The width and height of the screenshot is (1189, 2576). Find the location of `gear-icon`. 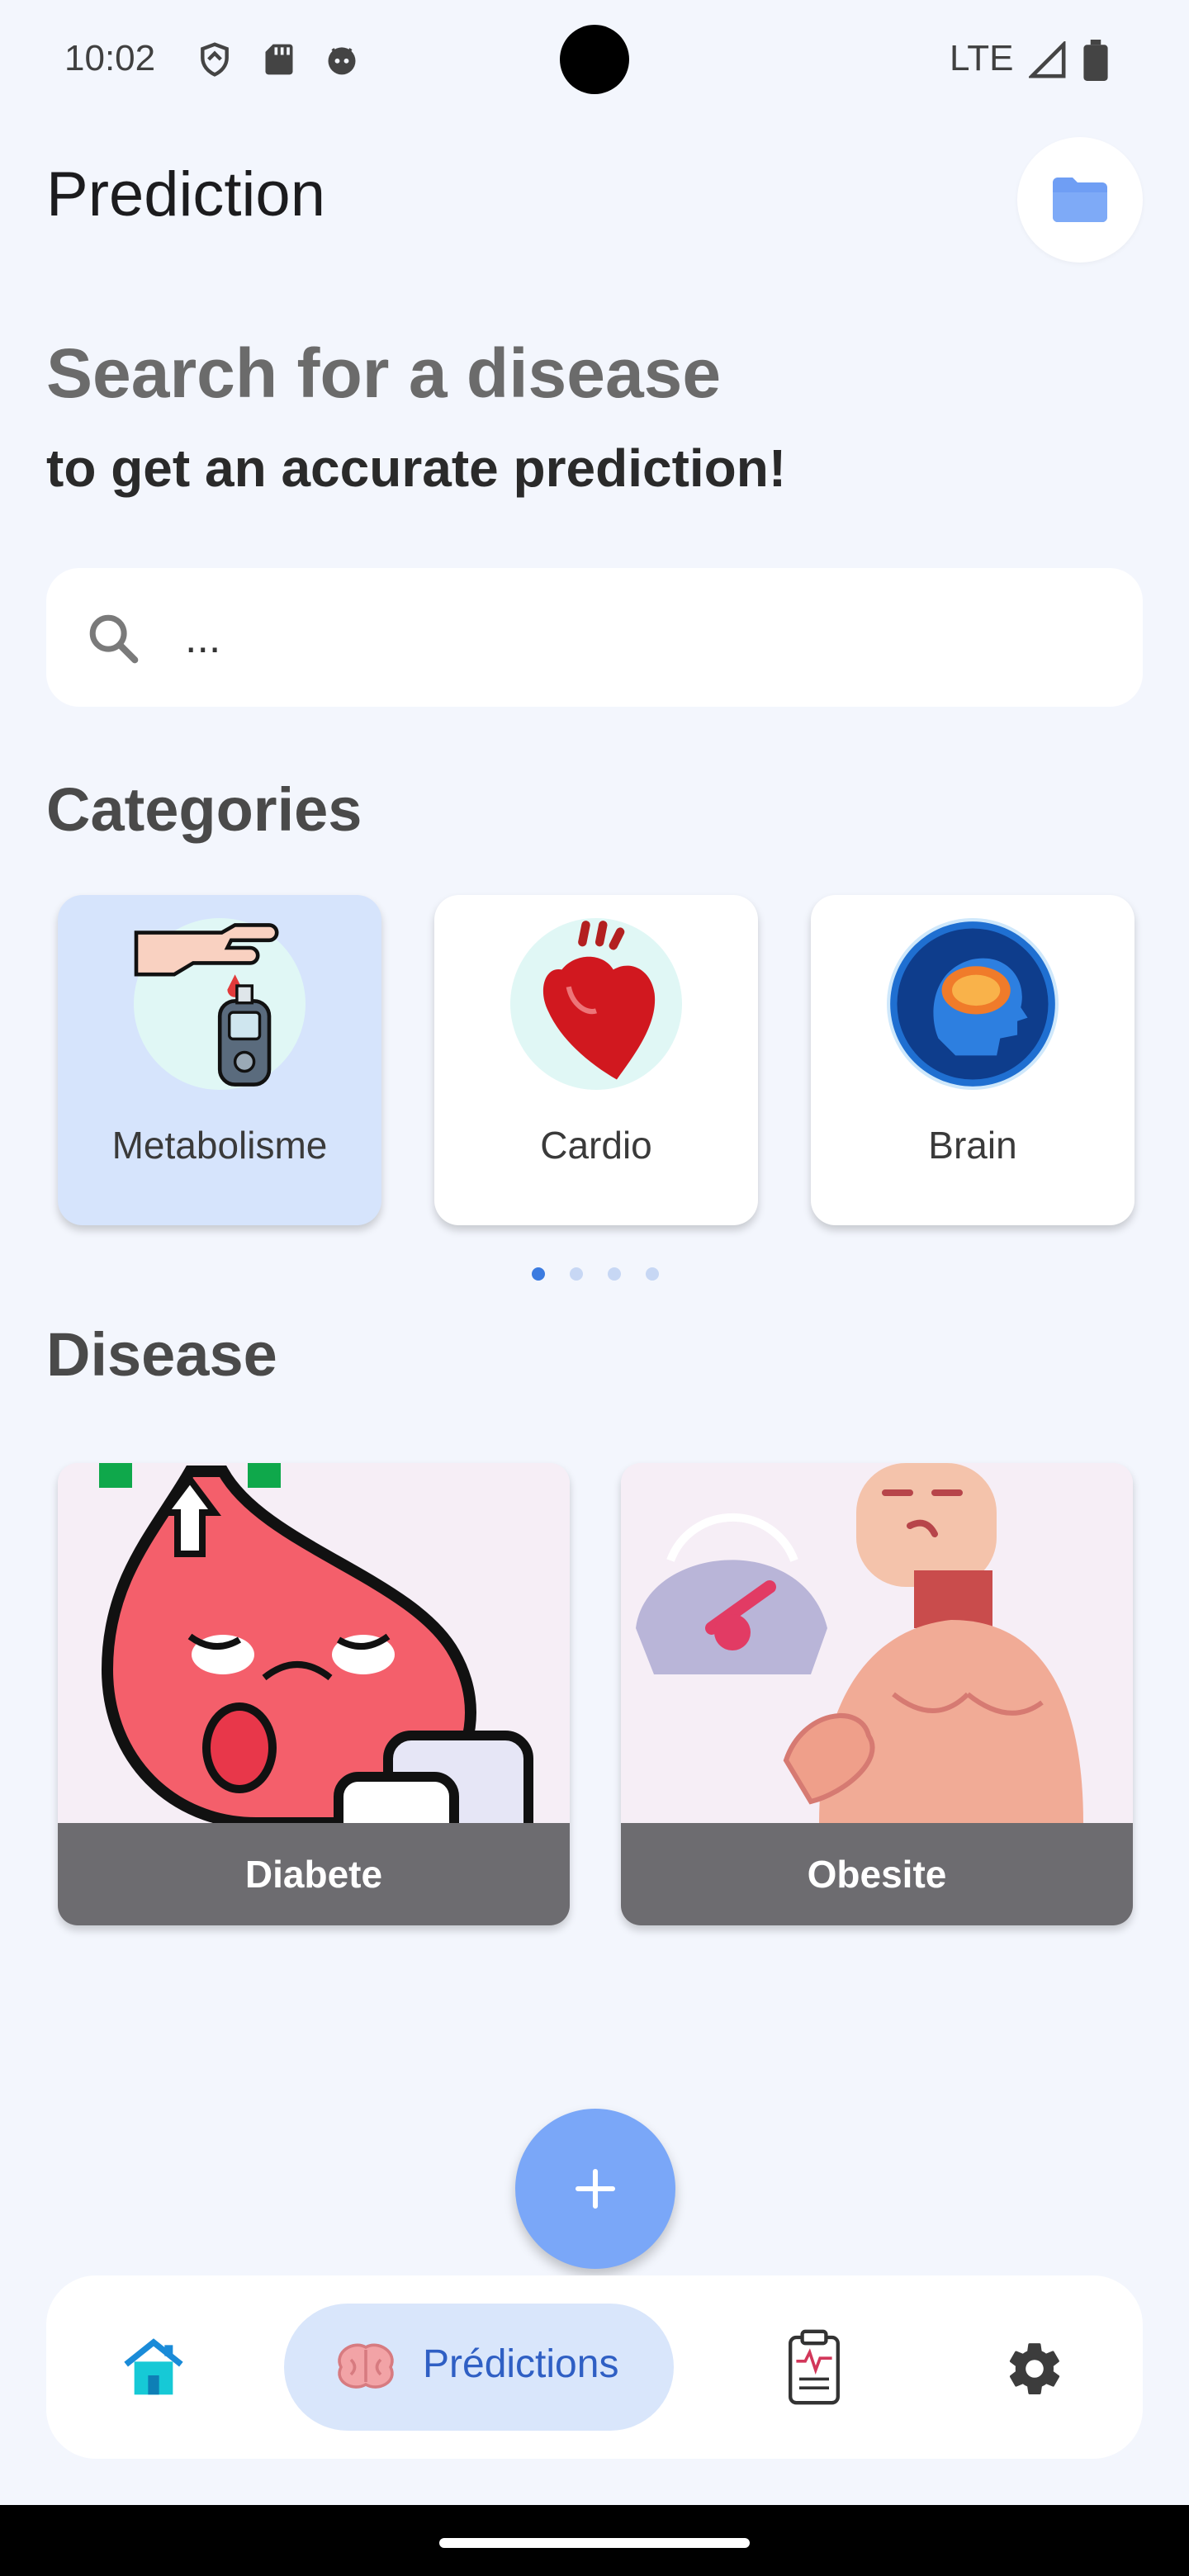

gear-icon is located at coordinates (1034, 2368).